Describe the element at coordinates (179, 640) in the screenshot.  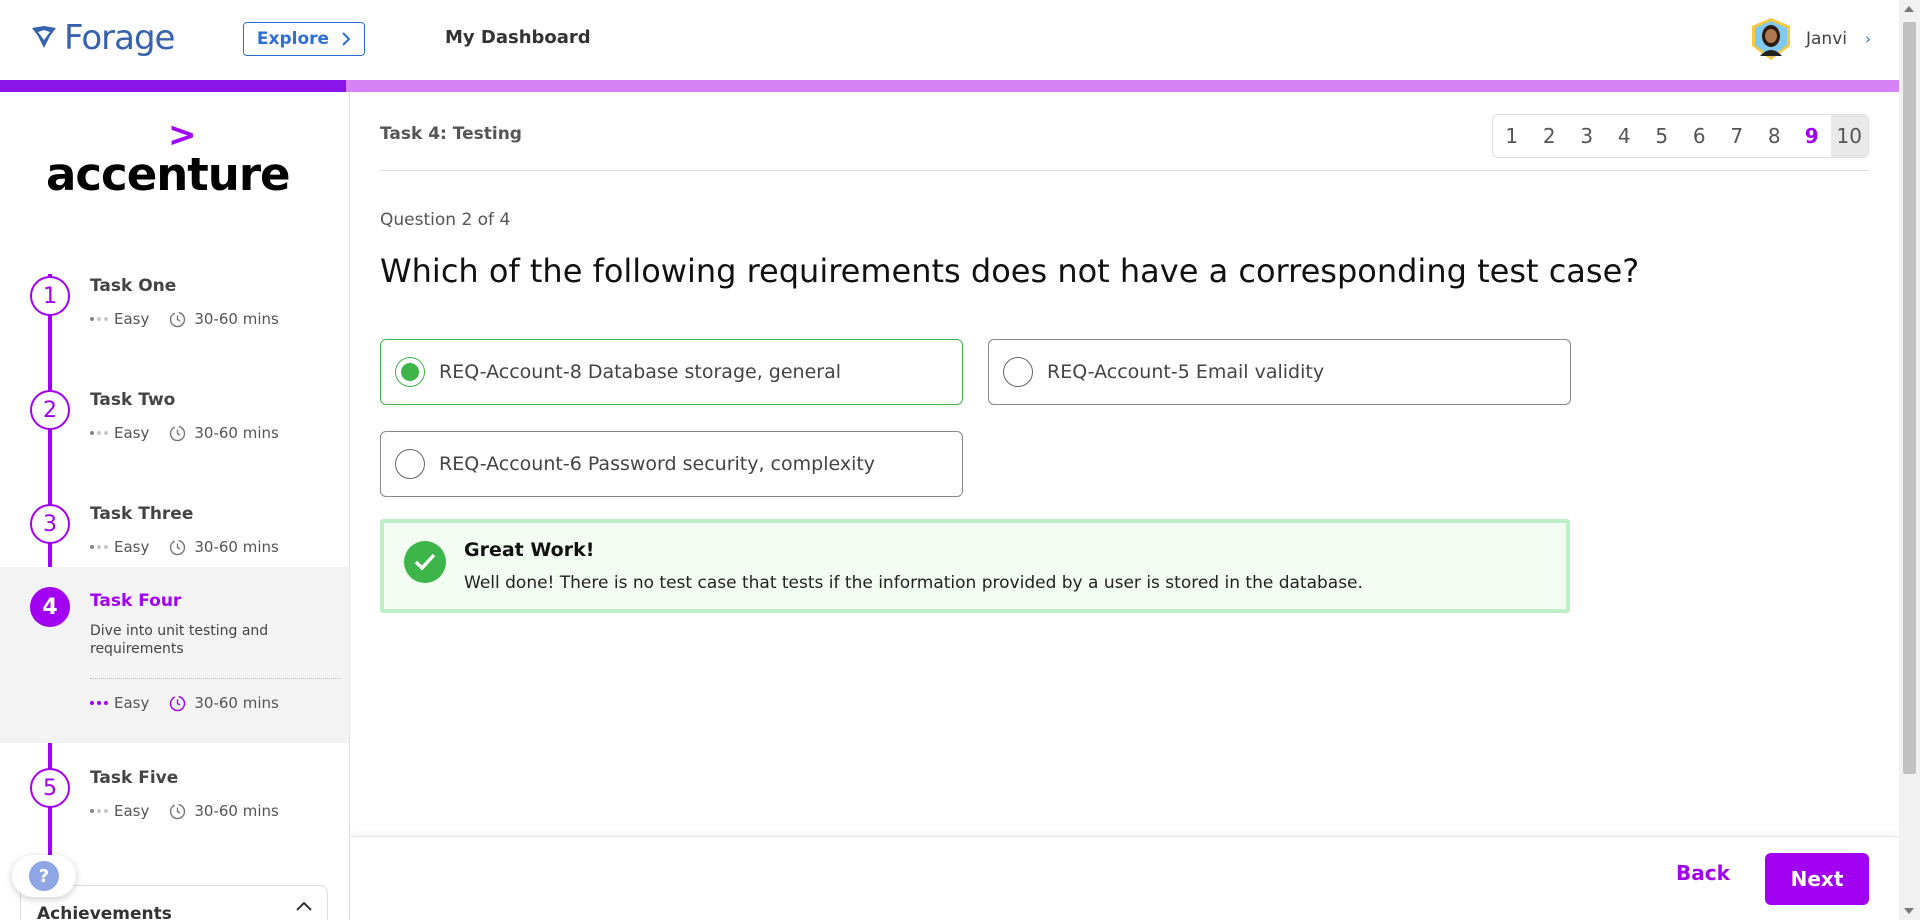
I see `task-description: Dive into unit testing and requirements` at that location.